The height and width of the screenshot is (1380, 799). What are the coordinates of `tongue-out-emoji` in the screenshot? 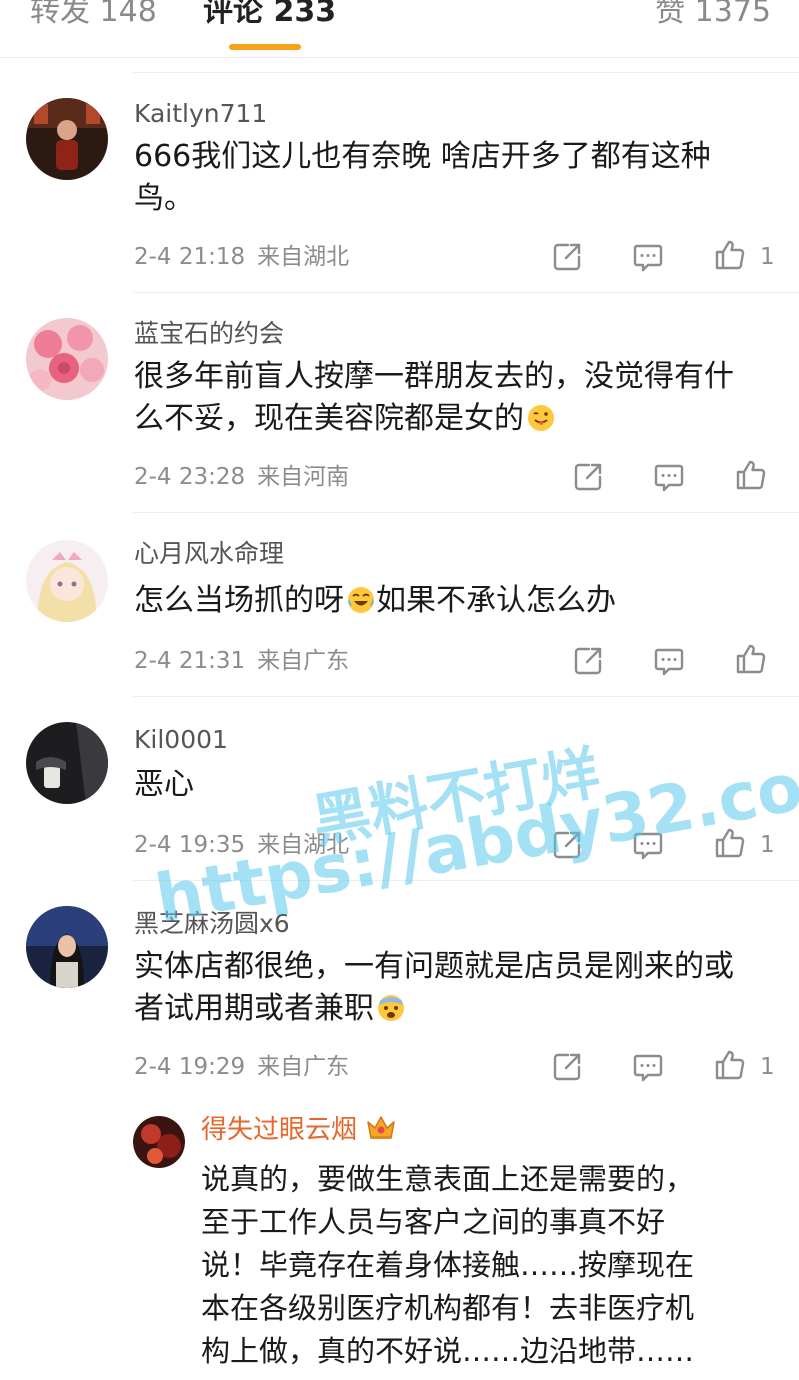 It's located at (541, 418).